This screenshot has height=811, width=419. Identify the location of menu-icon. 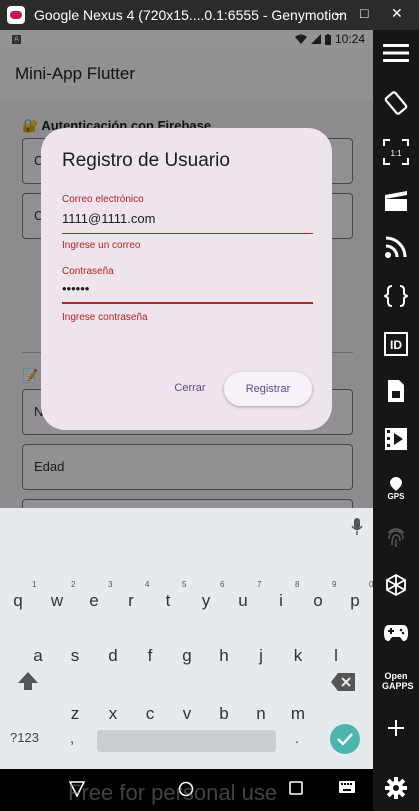
(396, 53).